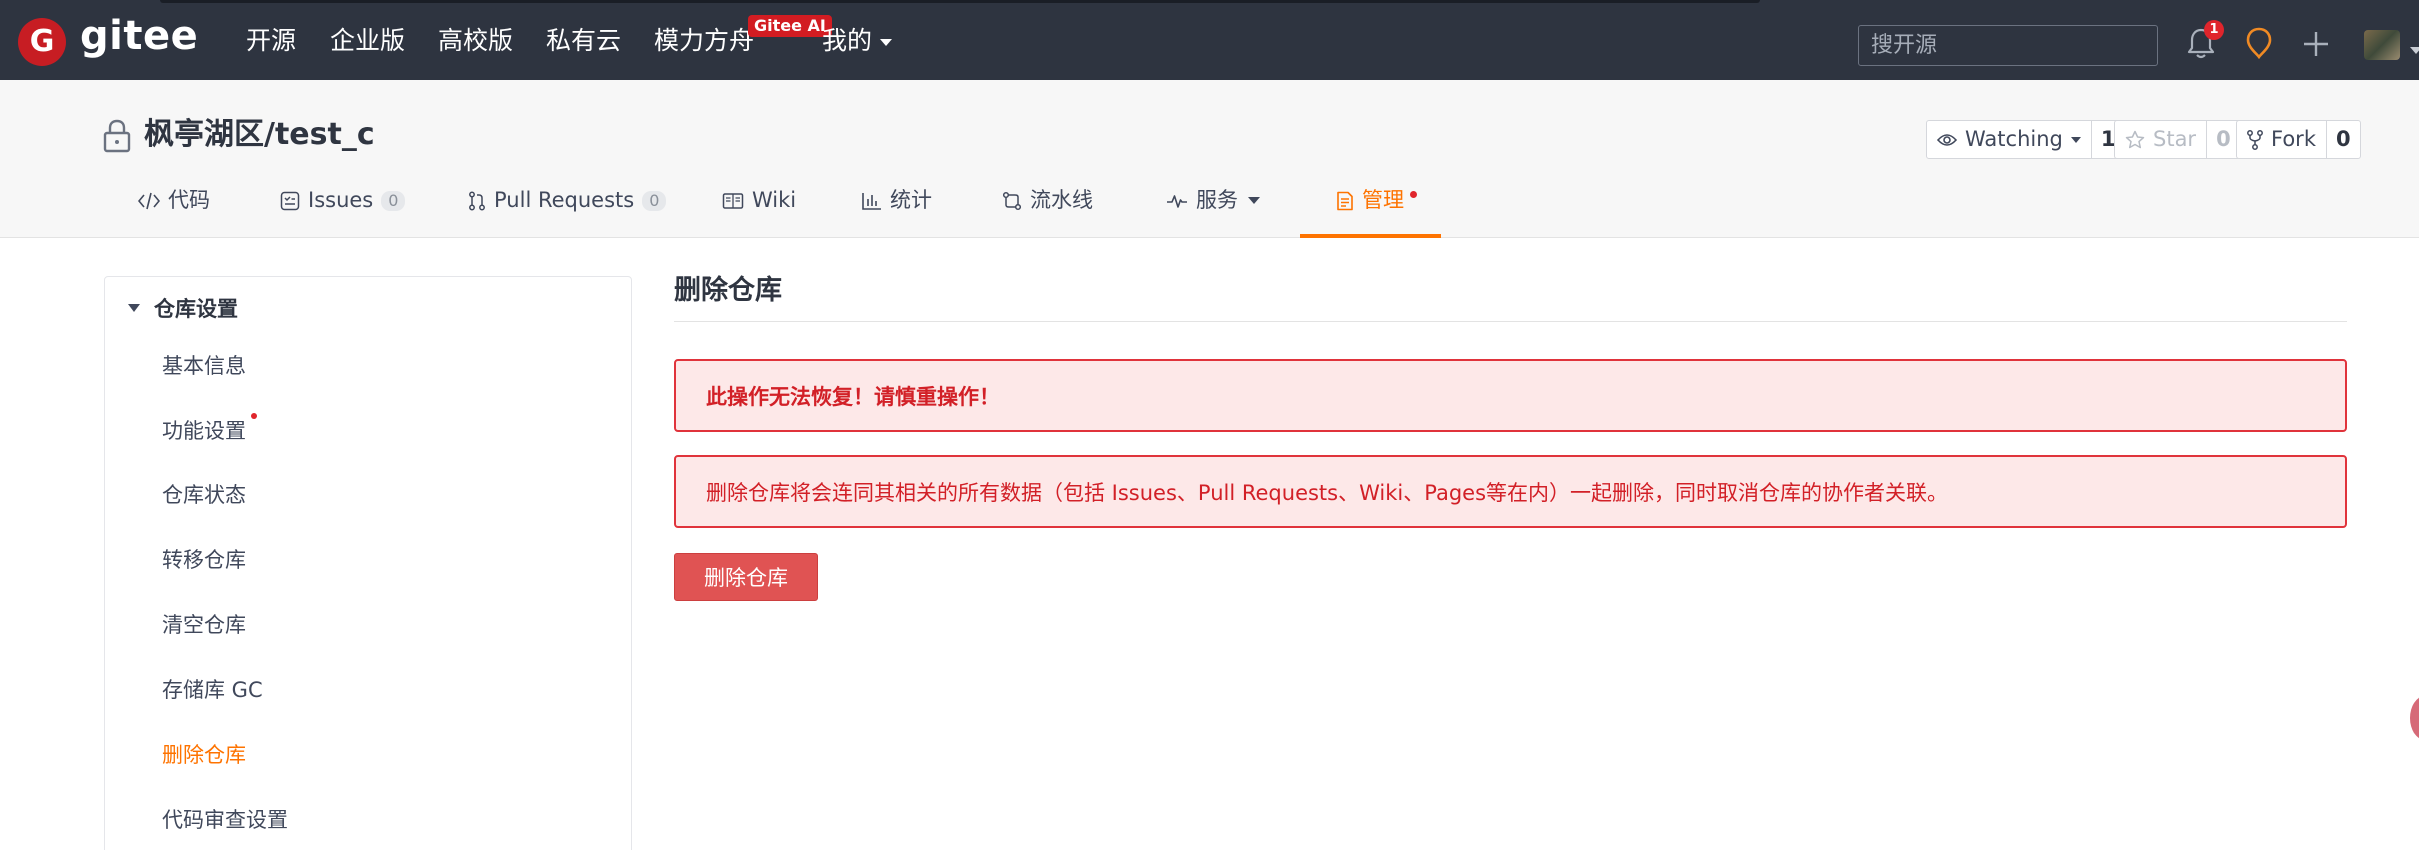 The image size is (2419, 850). Describe the element at coordinates (196, 309) in the screenshot. I see `sidebar-section-label: 仓库设置` at that location.